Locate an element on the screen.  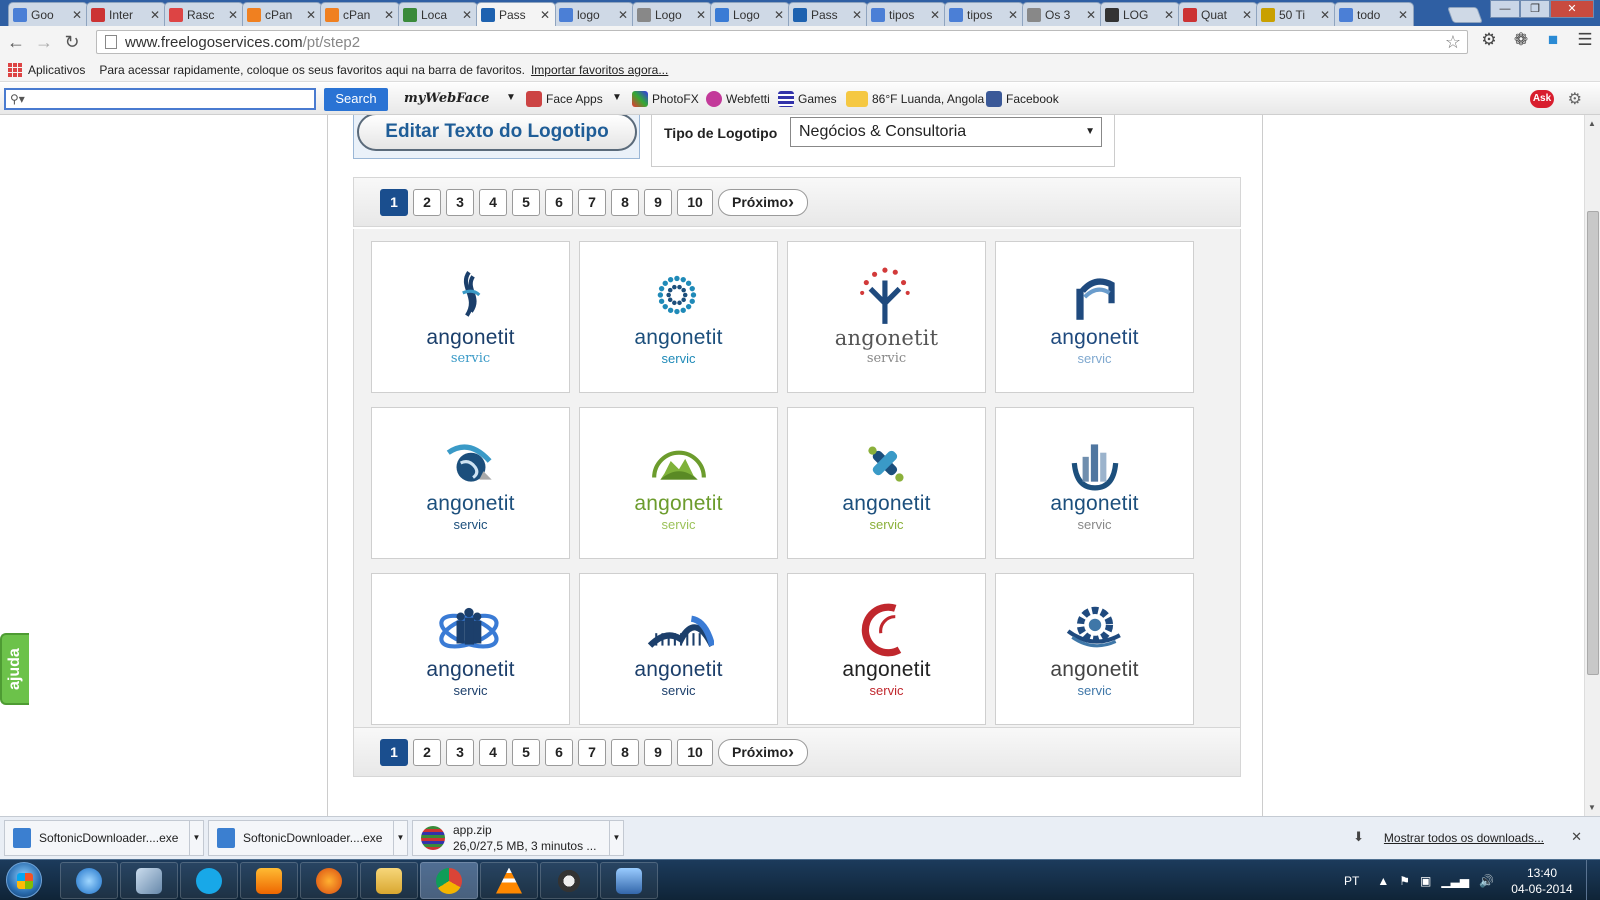
edit-logo-text-button: Editar Texto do Logotipo is located at coordinates (497, 133).